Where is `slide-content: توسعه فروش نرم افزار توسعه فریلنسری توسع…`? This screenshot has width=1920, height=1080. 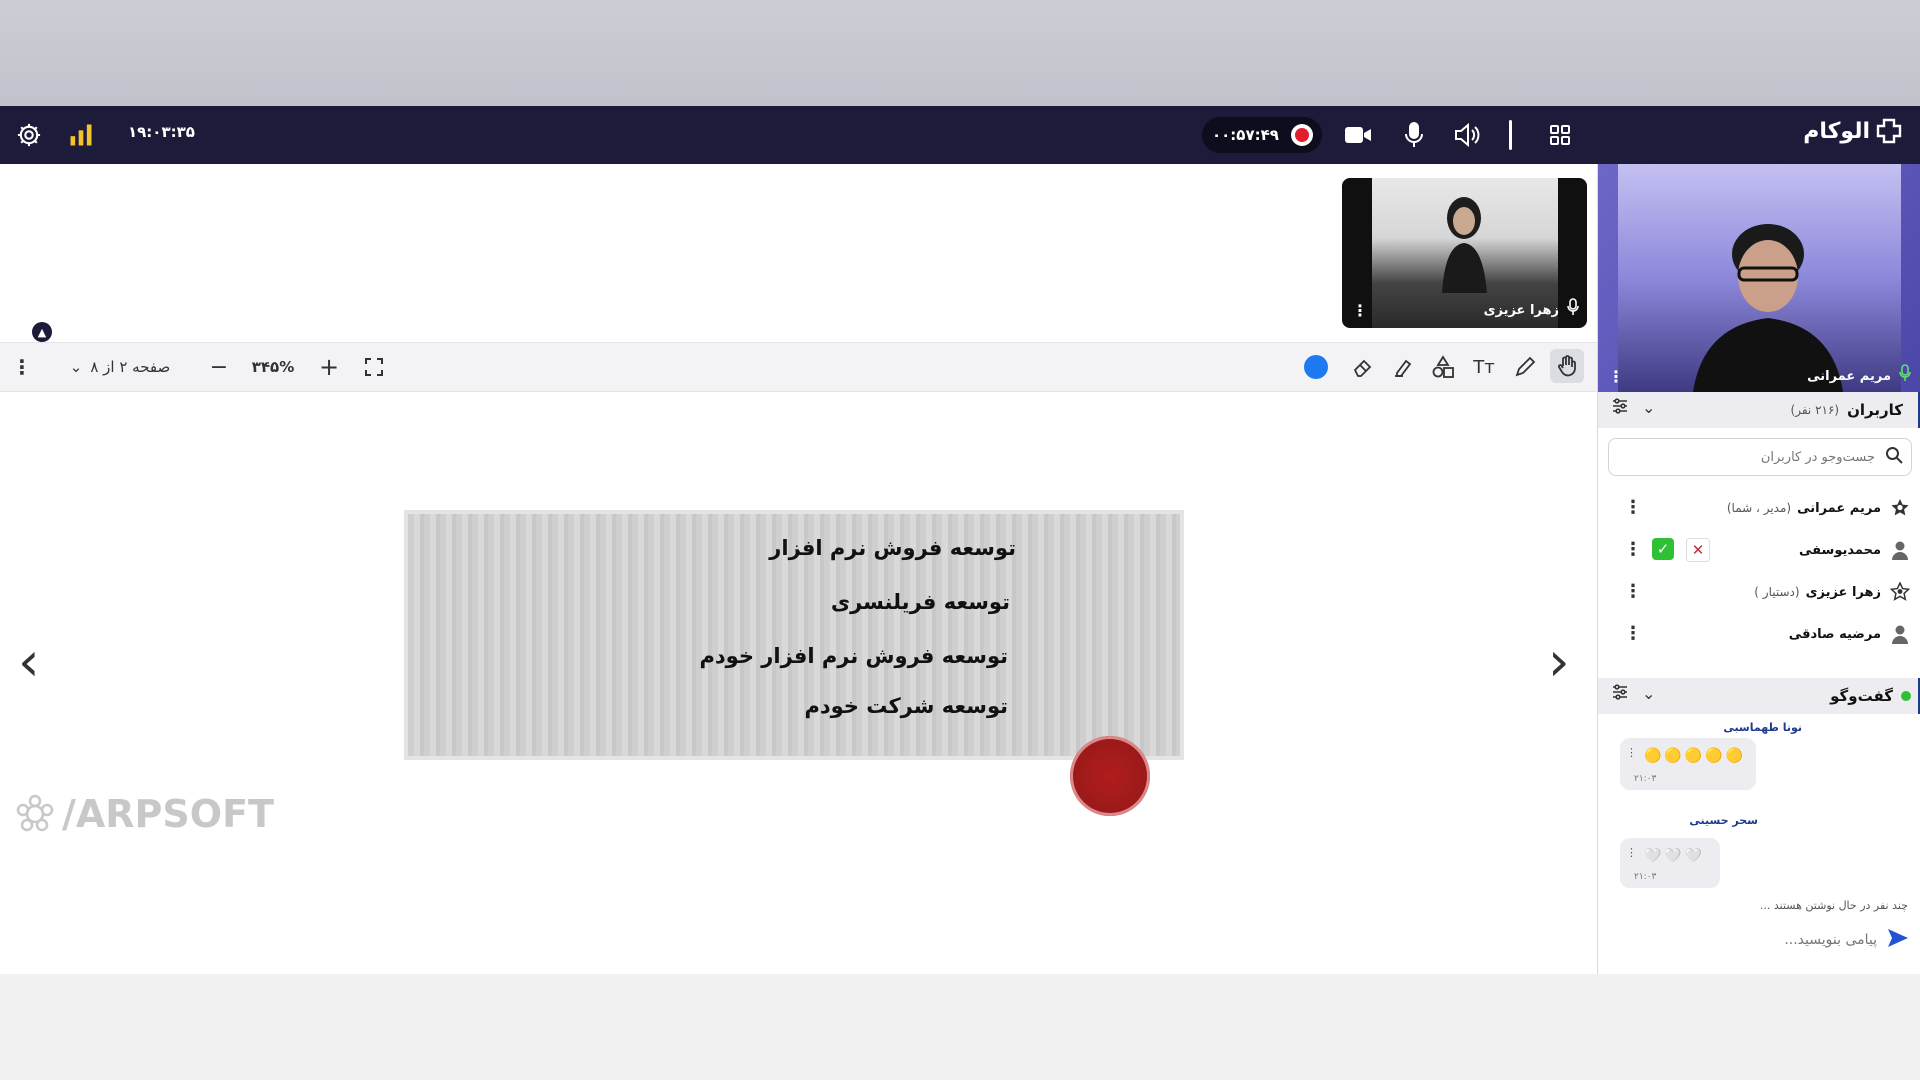 slide-content: توسعه فروش نرم افزار توسعه فریلنسری توسع… is located at coordinates (794, 635).